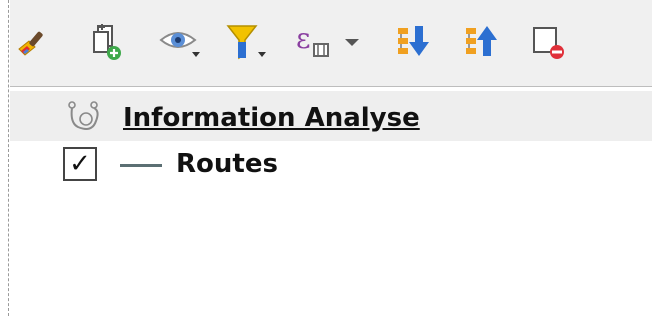 This screenshot has width=652, height=316. I want to click on svg-text: ε, so click(303, 38).